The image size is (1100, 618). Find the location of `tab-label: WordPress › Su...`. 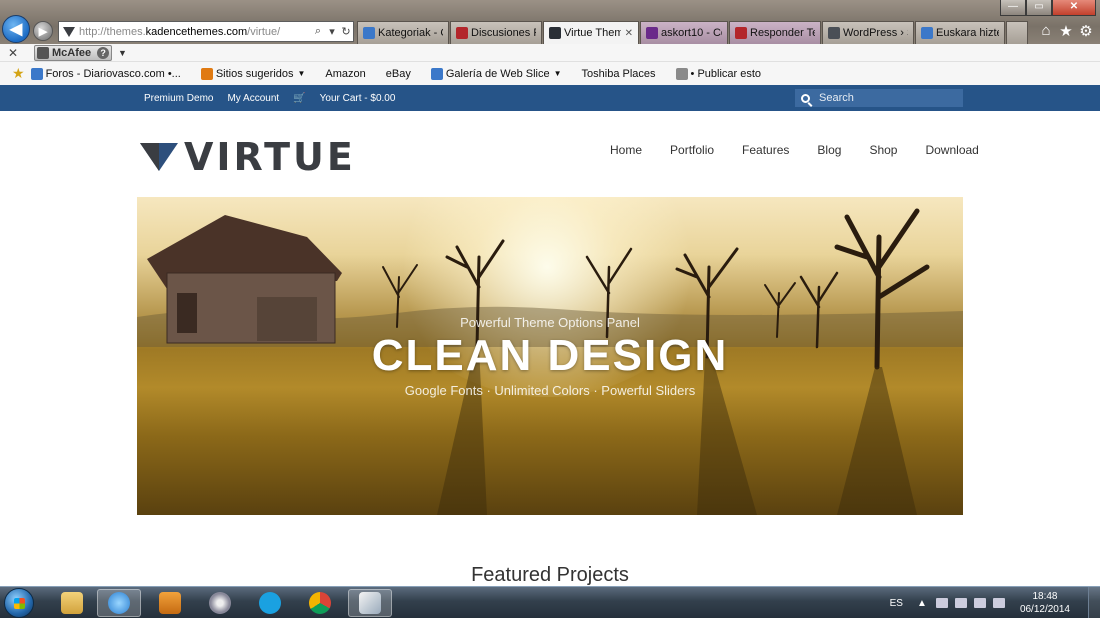

tab-label: WordPress › Su... is located at coordinates (875, 33).